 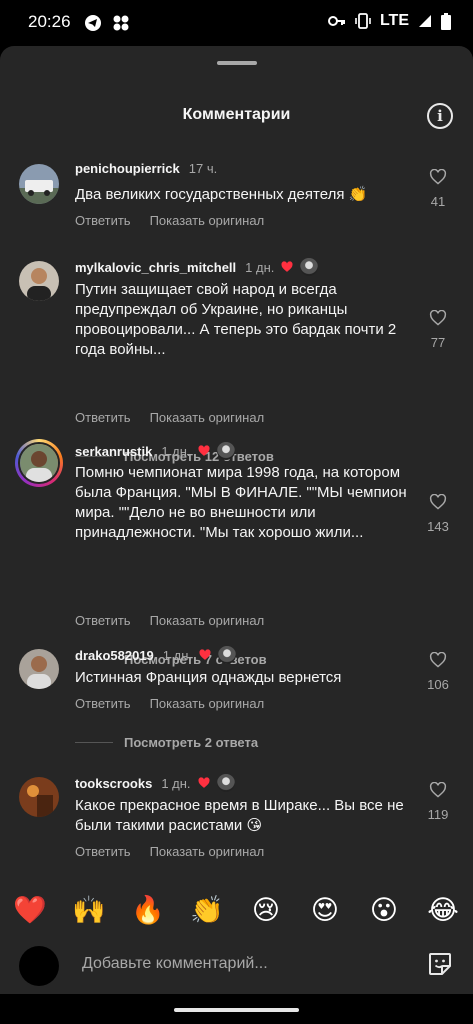 I want to click on sticker-icon, so click(x=440, y=964).